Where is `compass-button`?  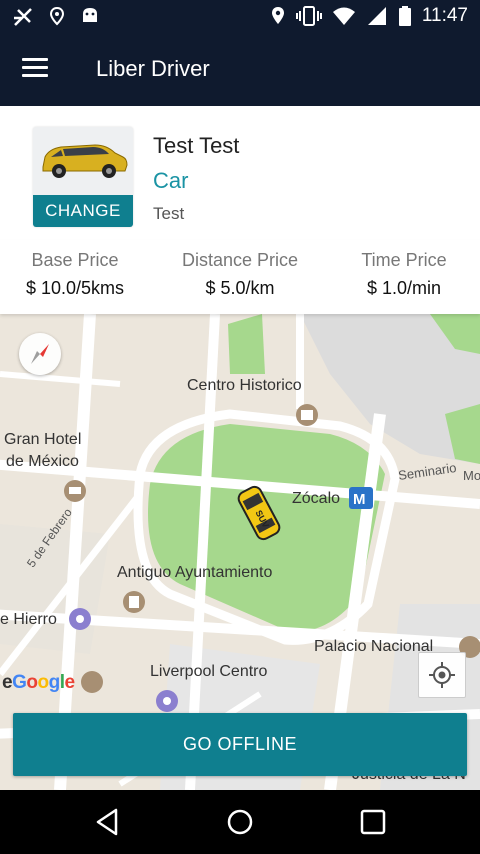
compass-button is located at coordinates (40, 354).